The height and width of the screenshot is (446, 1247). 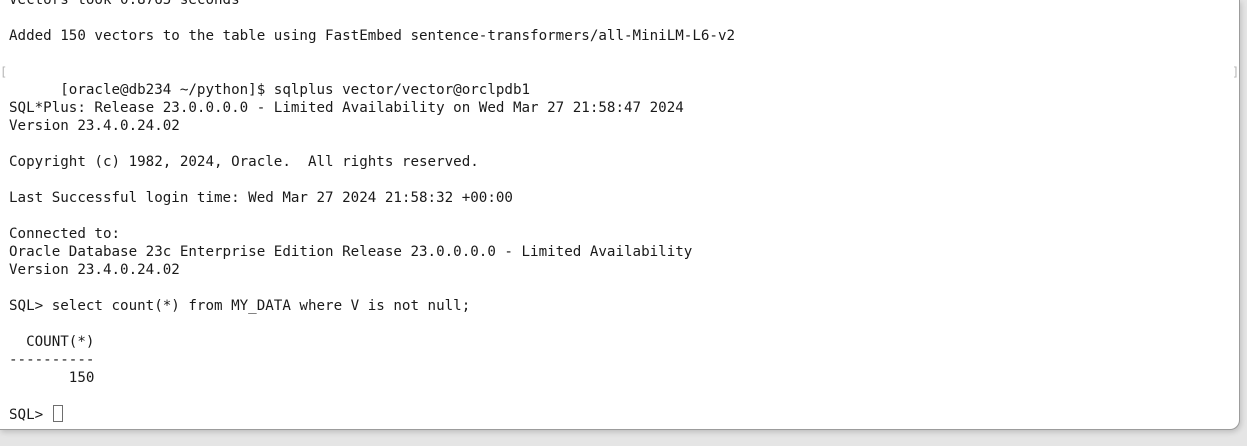 What do you see at coordinates (57, 413) in the screenshot?
I see `text-cursor` at bounding box center [57, 413].